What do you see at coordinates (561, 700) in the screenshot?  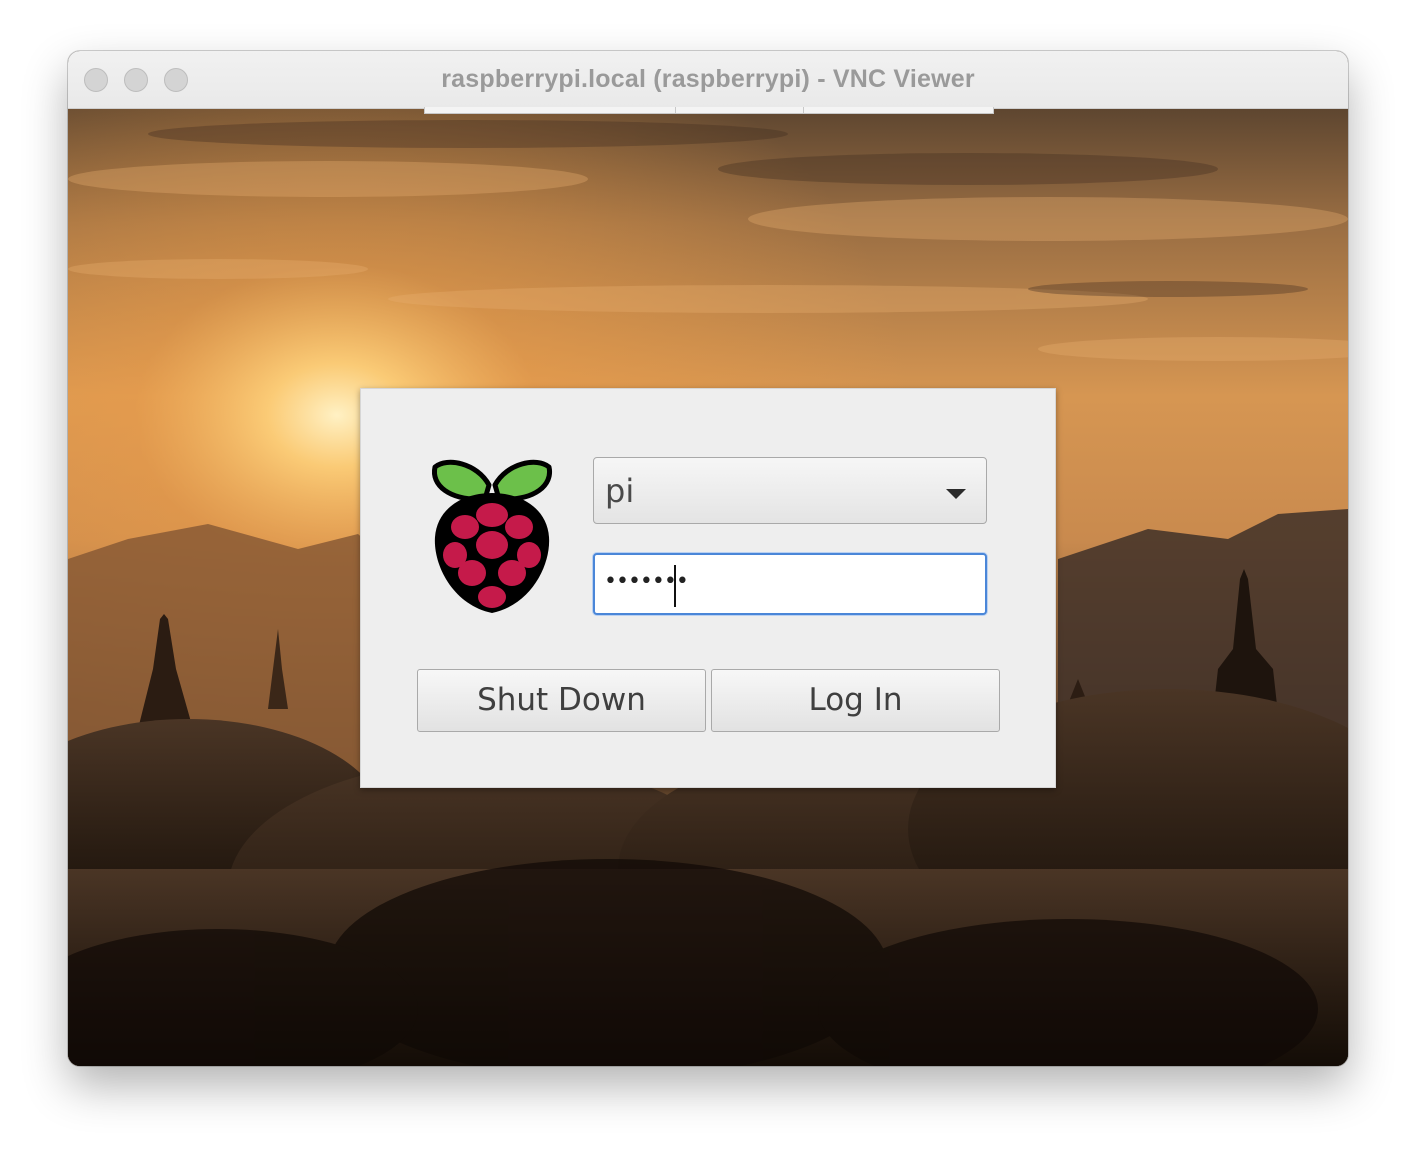 I see `shut-down-button: Shut Down` at bounding box center [561, 700].